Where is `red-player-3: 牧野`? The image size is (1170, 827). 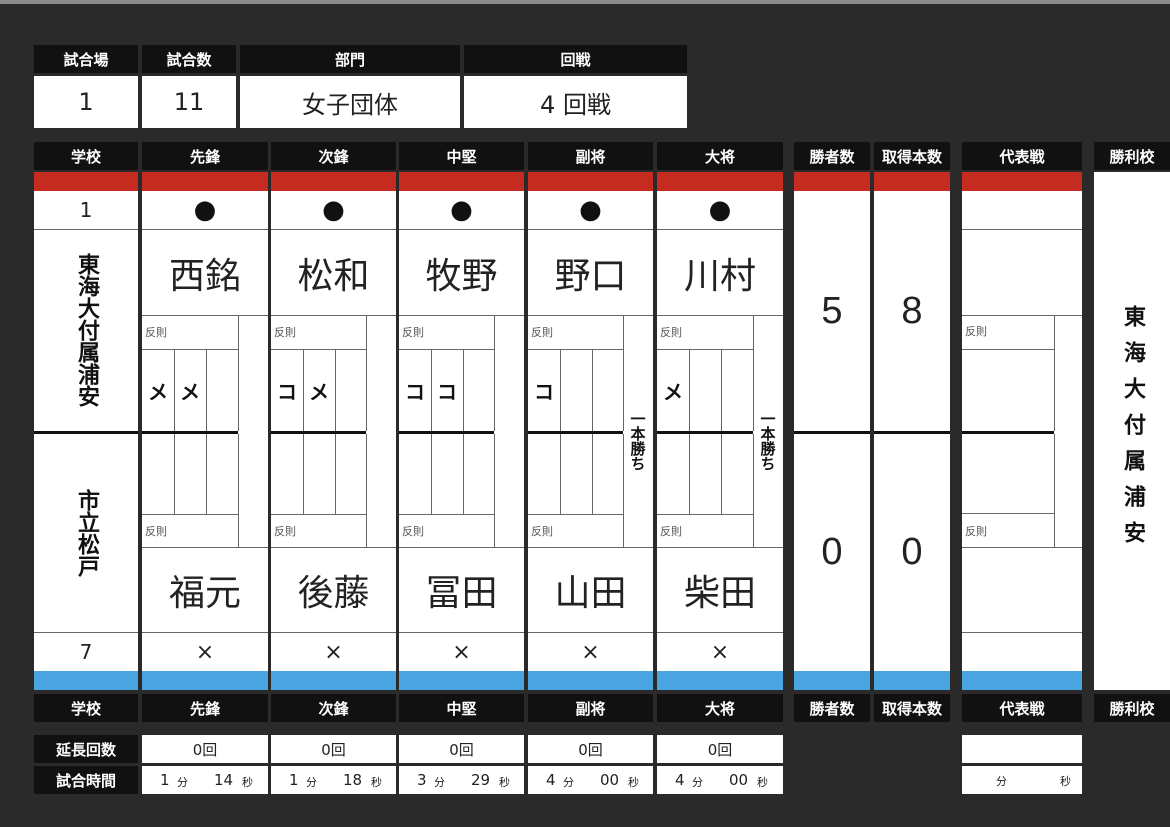 red-player-3: 牧野 is located at coordinates (461, 272).